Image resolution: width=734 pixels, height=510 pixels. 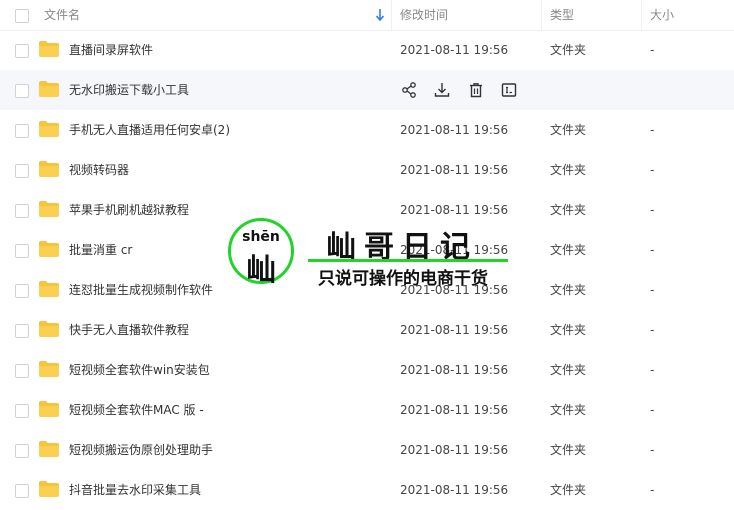 I want to click on table-row: 短视频搬运伪原创处理助手 2021-08-11 19:56 文件夹 -, so click(x=367, y=450).